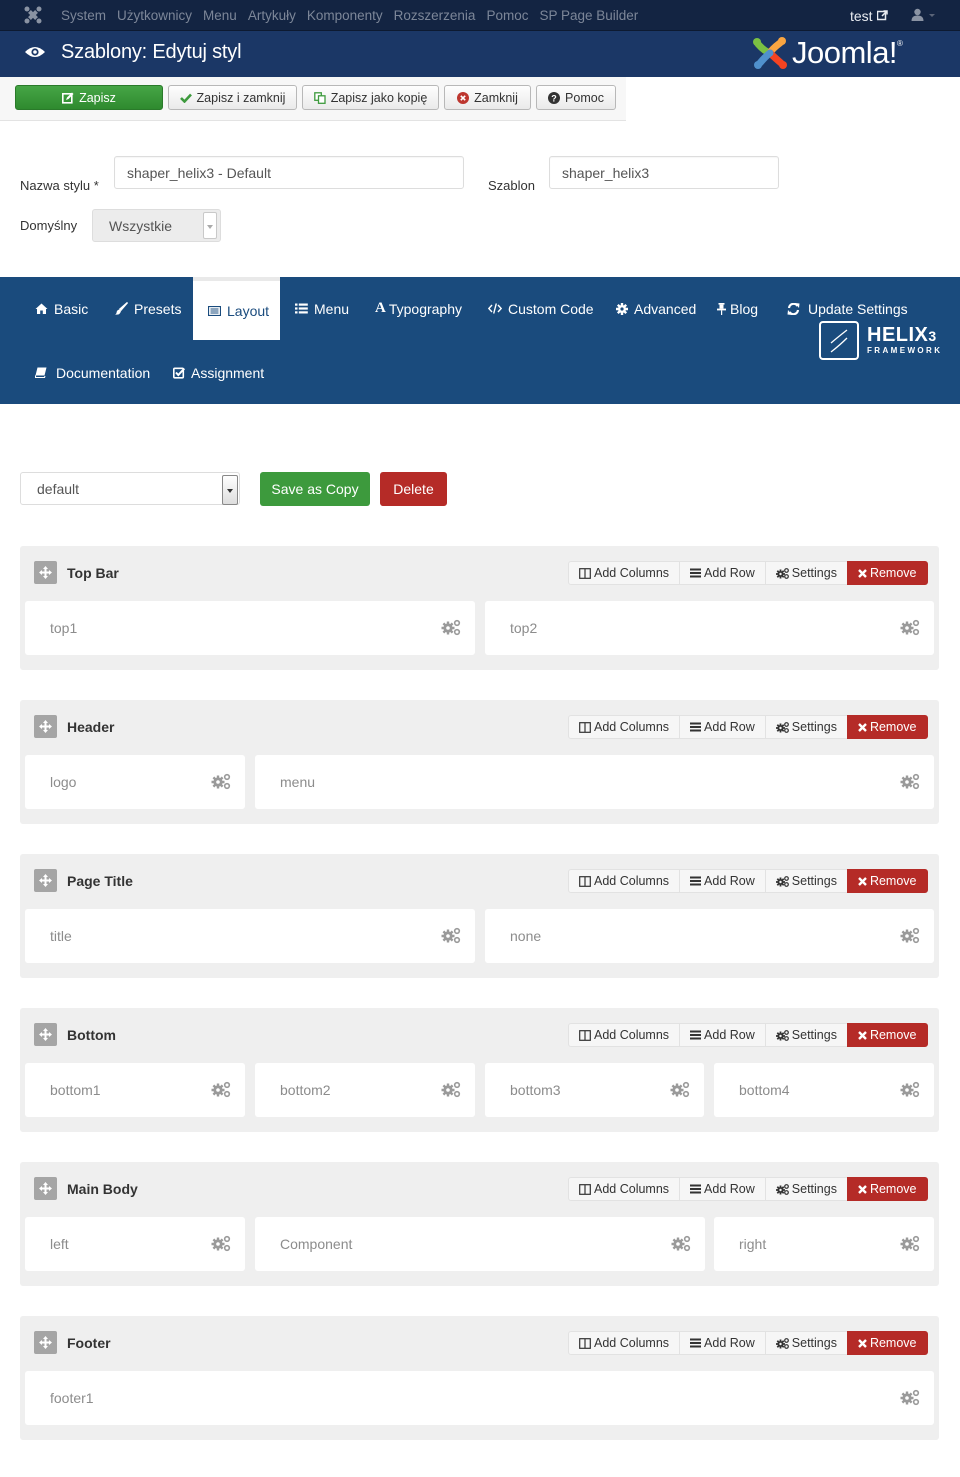  I want to click on layout-column: Component, so click(480, 1244).